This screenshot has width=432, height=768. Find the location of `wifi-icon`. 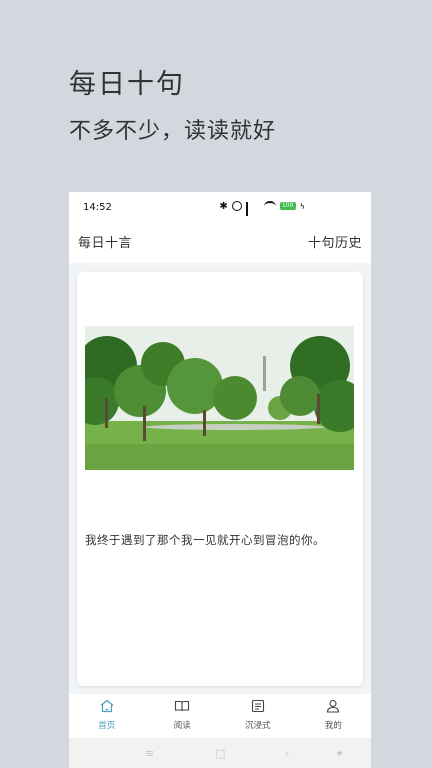

wifi-icon is located at coordinates (269, 206).